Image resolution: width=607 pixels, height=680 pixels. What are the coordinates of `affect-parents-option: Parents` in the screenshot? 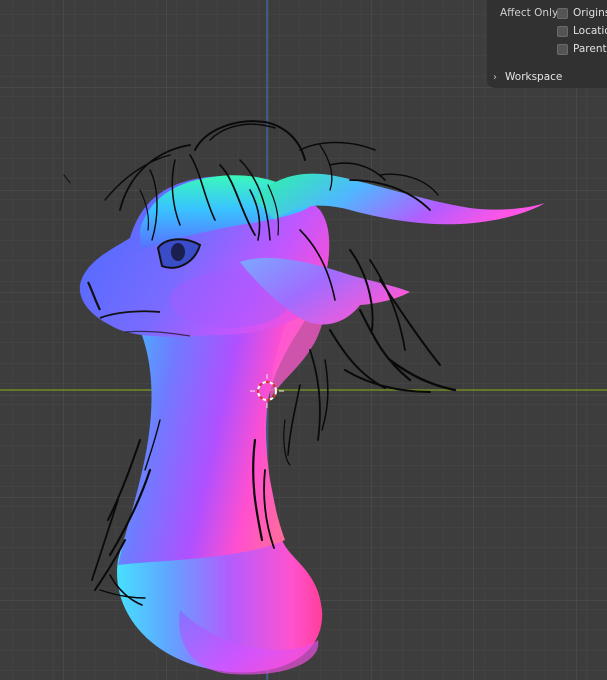 It's located at (582, 49).